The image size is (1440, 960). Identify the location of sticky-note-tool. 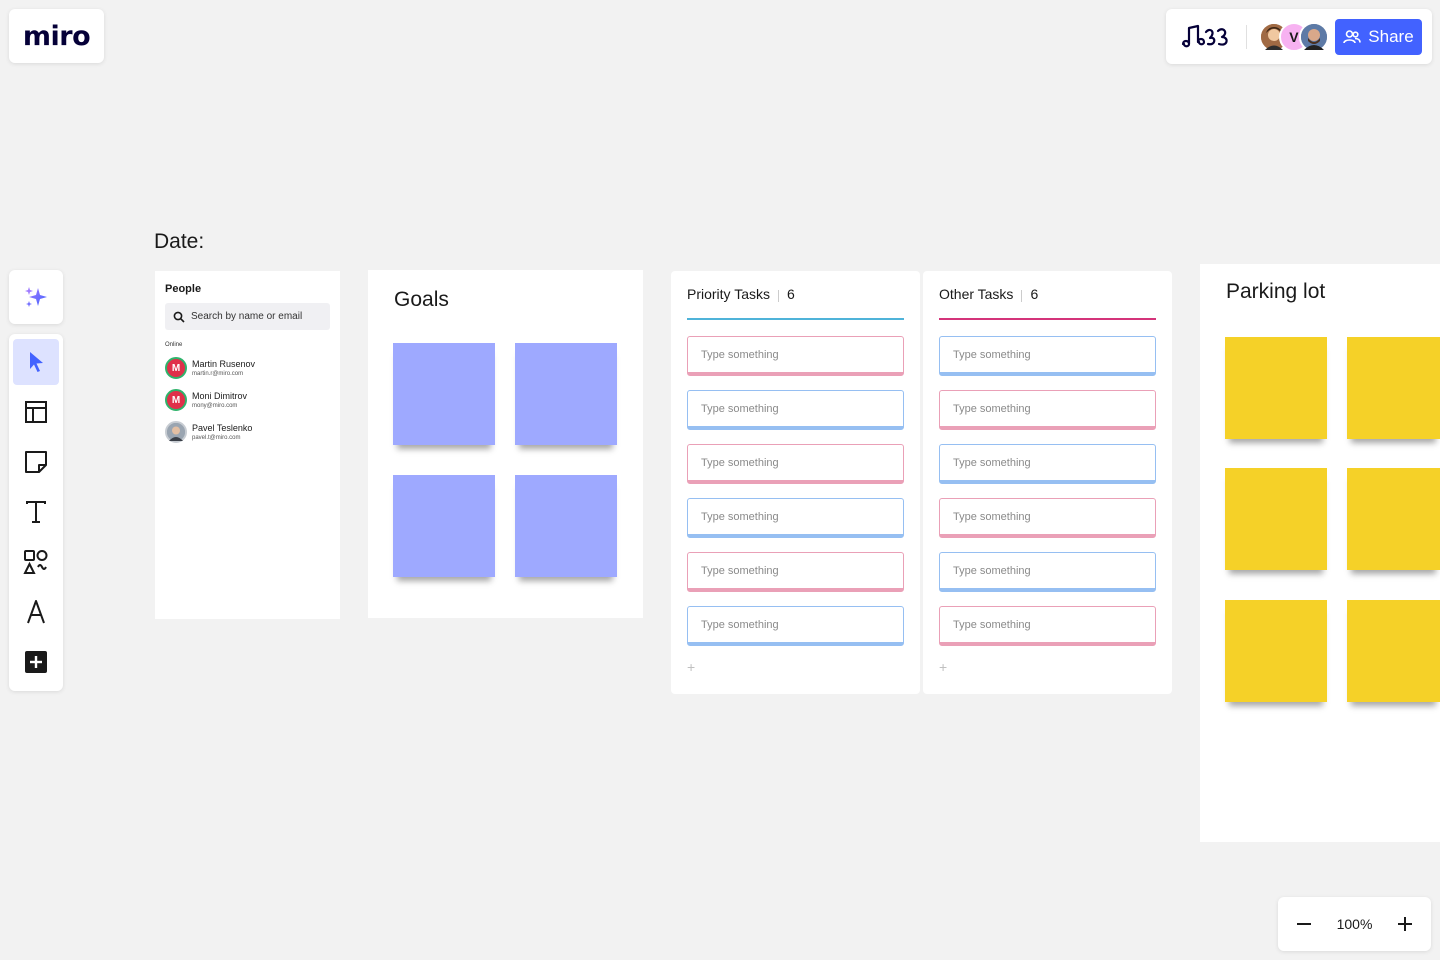
(36, 462).